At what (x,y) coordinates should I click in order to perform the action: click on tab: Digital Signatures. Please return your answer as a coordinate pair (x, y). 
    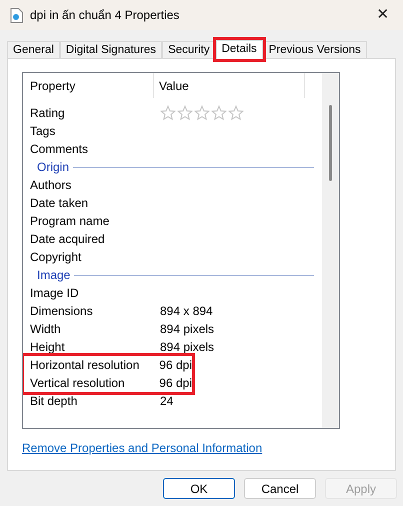
    Looking at the image, I should click on (111, 49).